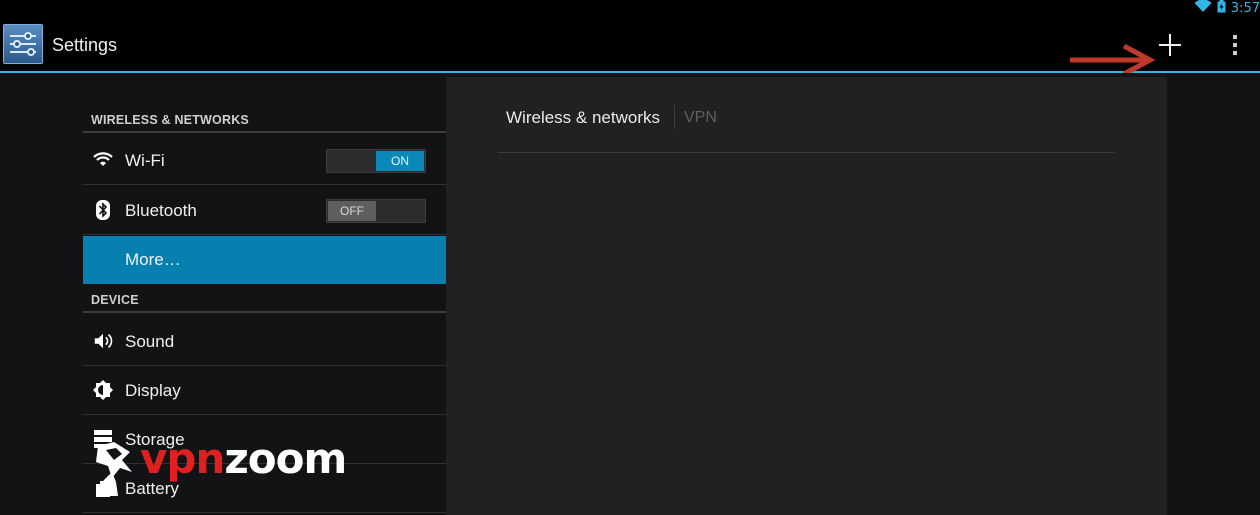  Describe the element at coordinates (1227, 8) in the screenshot. I see `status-indicators: 3:57` at that location.